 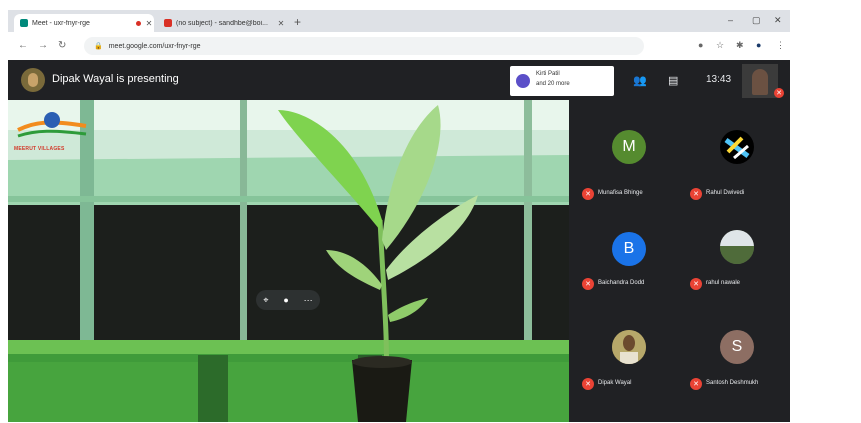 I want to click on gmail-favicon-icon, so click(x=168, y=23).